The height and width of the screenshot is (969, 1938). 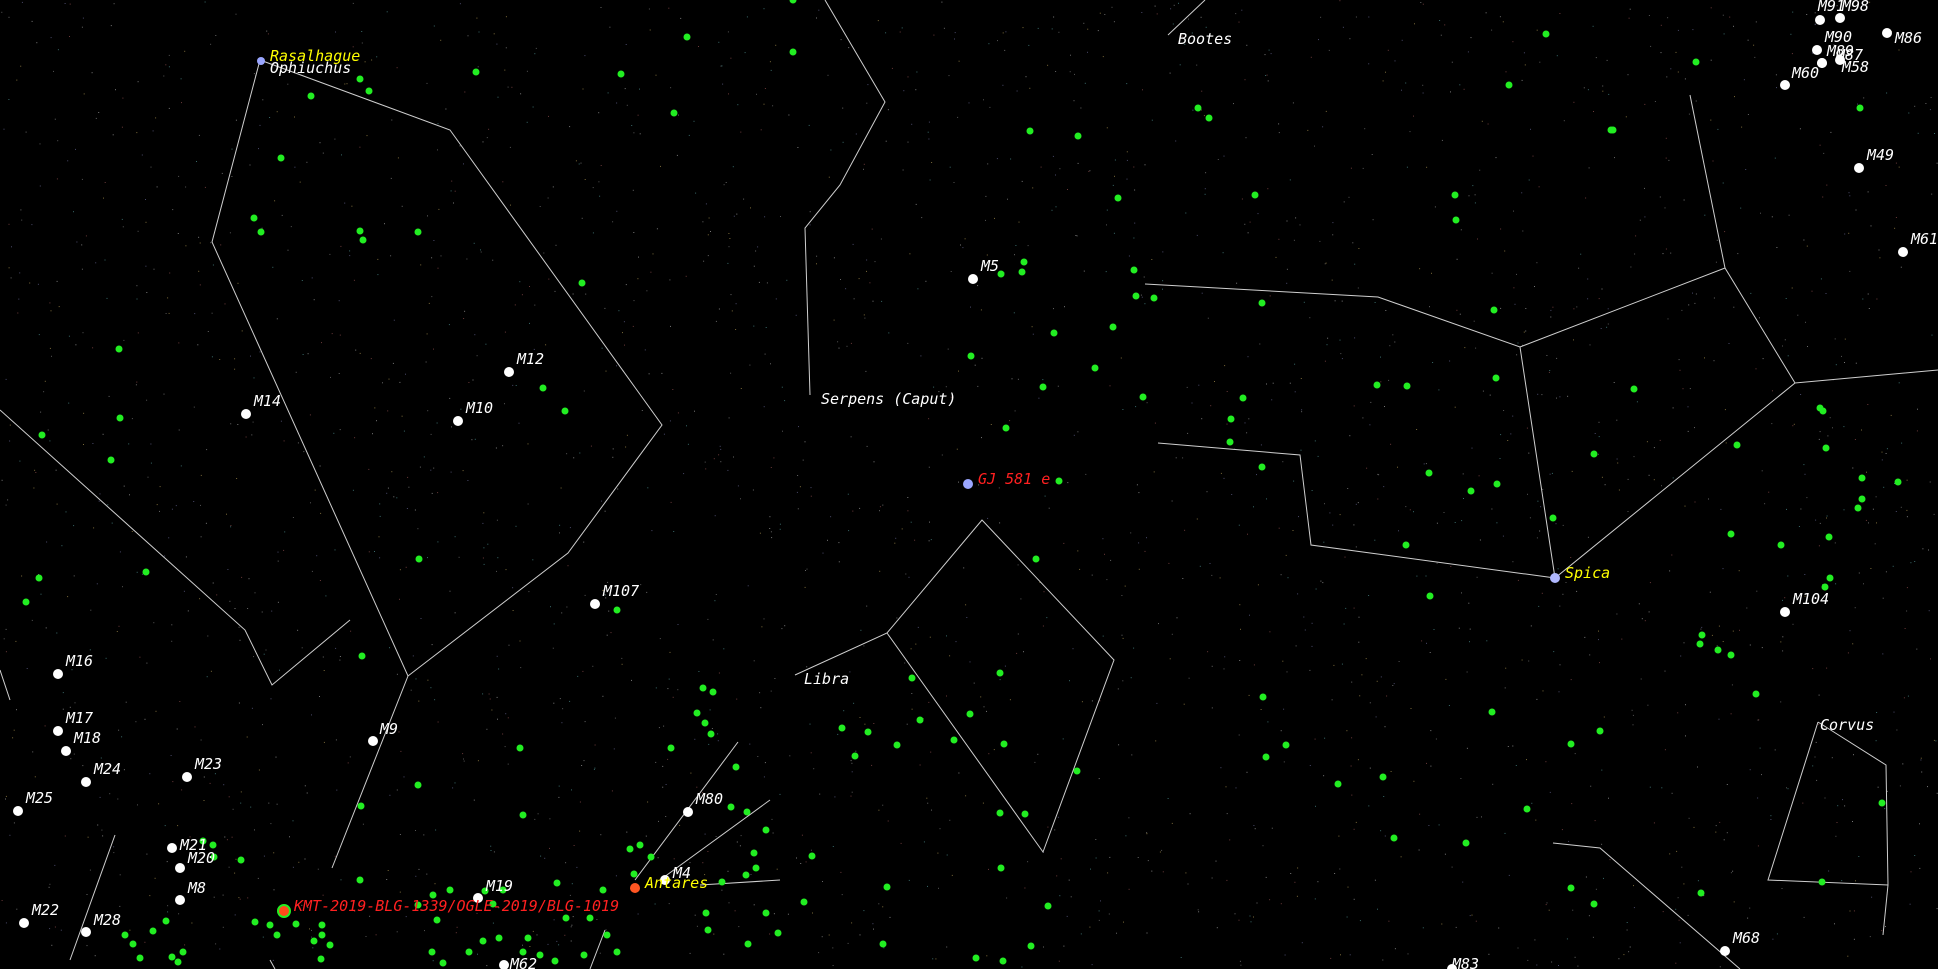 I want to click on exoplanet-kmt-marker, so click(x=284, y=911).